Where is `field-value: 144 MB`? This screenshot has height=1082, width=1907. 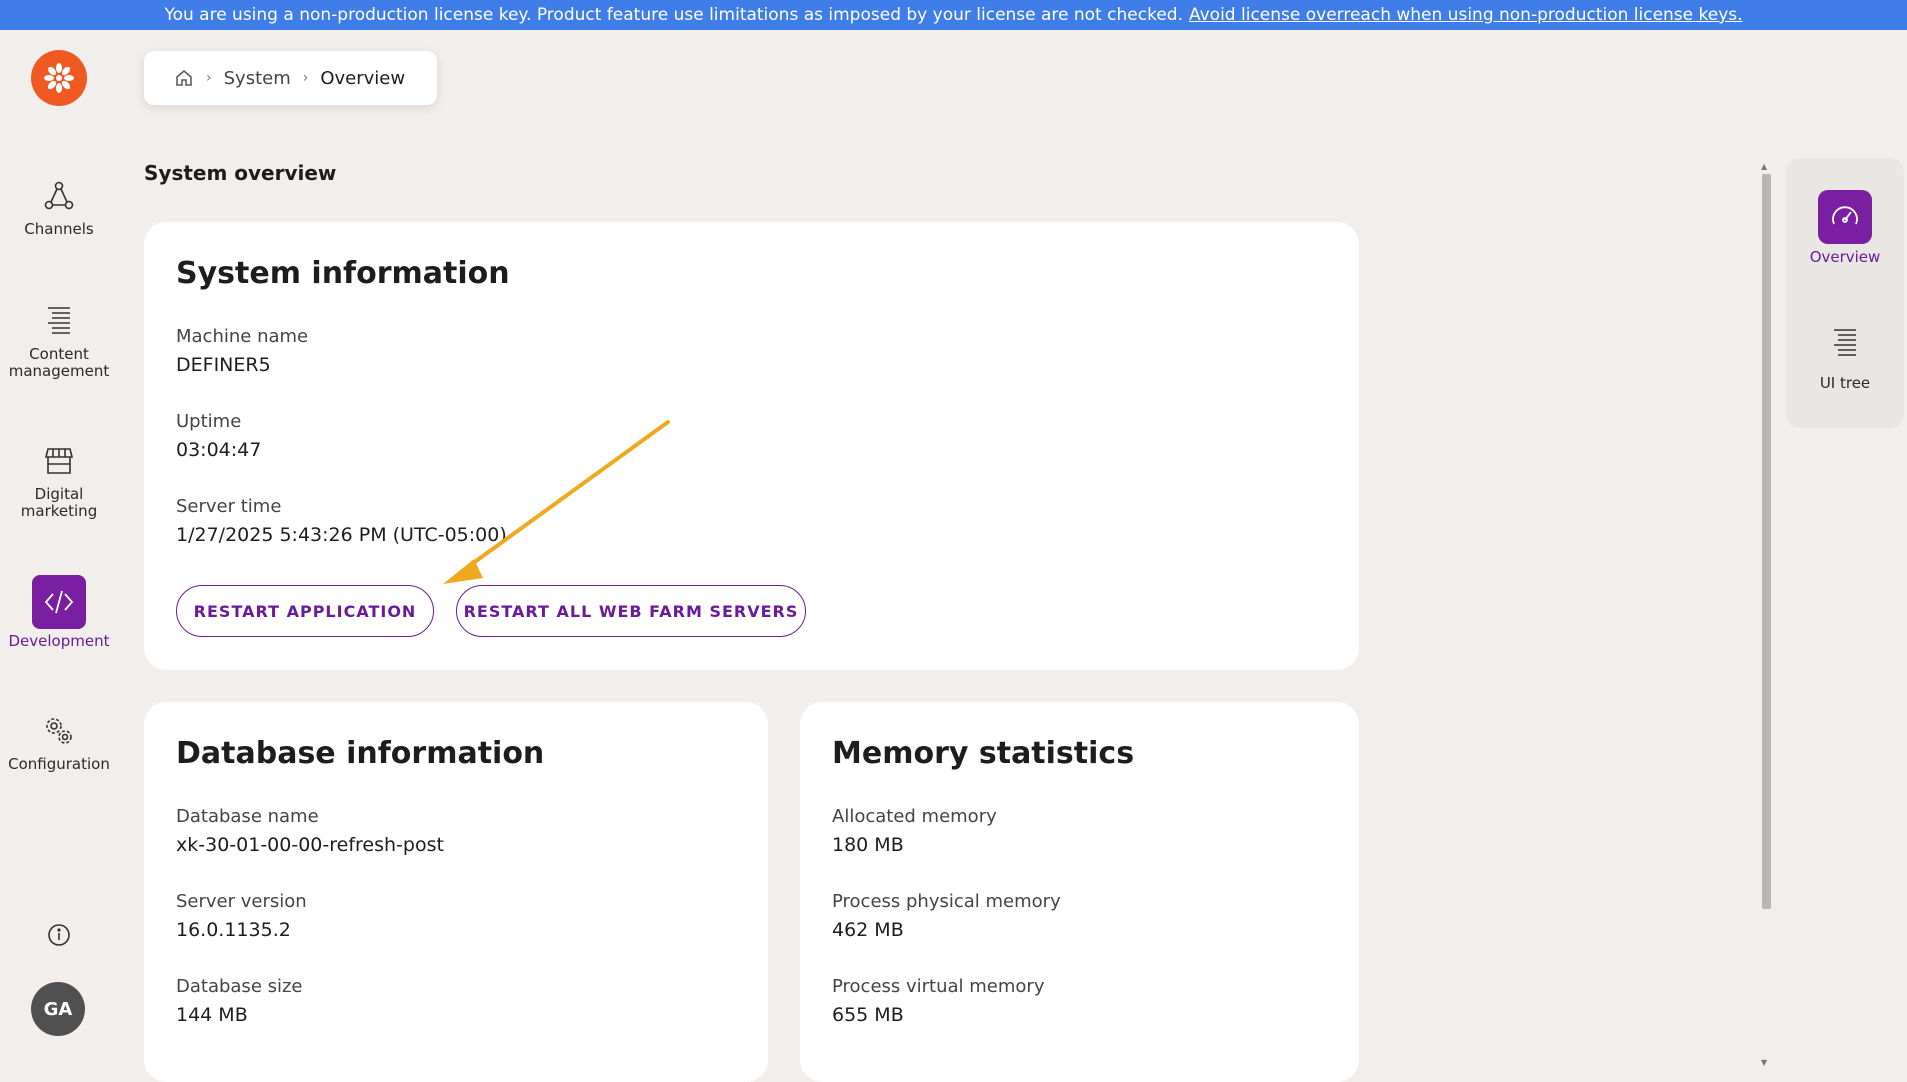
field-value: 144 MB is located at coordinates (212, 1015).